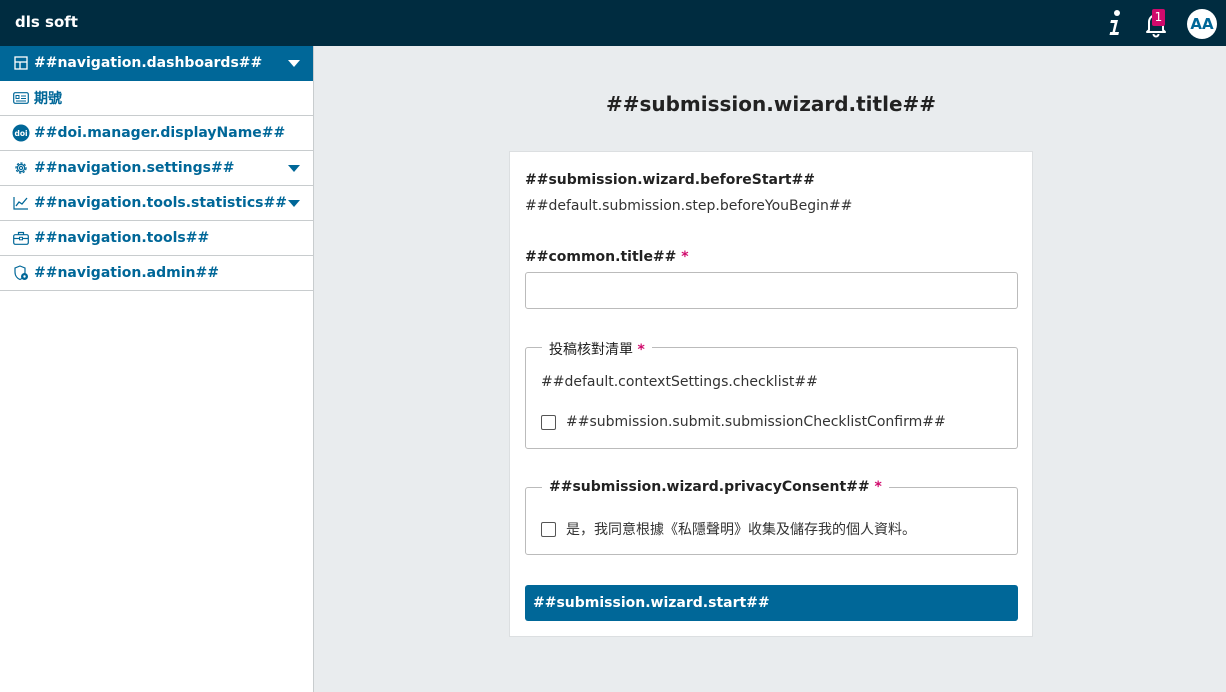 This screenshot has width=1226, height=692. What do you see at coordinates (160, 133) in the screenshot?
I see `sidebar-item-label: ##doi.manager.displayName##` at bounding box center [160, 133].